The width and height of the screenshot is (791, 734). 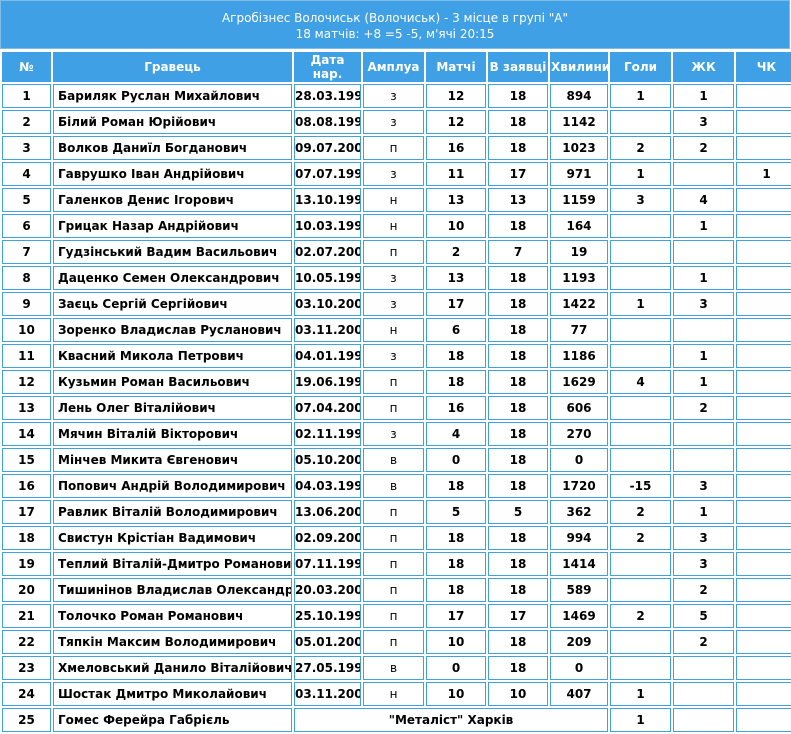 I want to click on cell-player-name: Тяпкін Максим Володимирович, so click(x=172, y=642).